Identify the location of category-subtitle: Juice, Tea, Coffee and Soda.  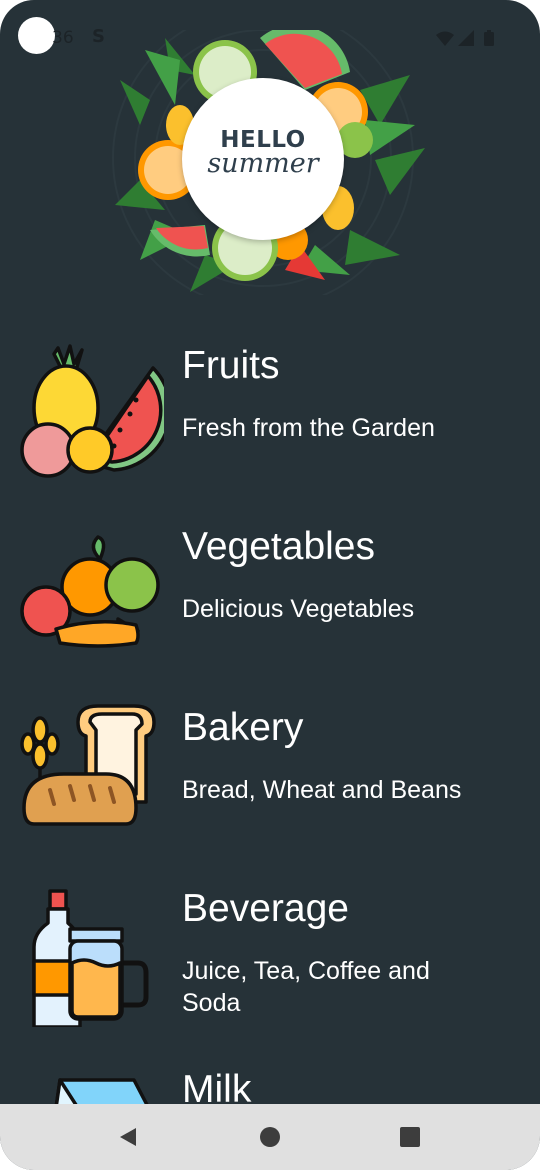
(306, 987).